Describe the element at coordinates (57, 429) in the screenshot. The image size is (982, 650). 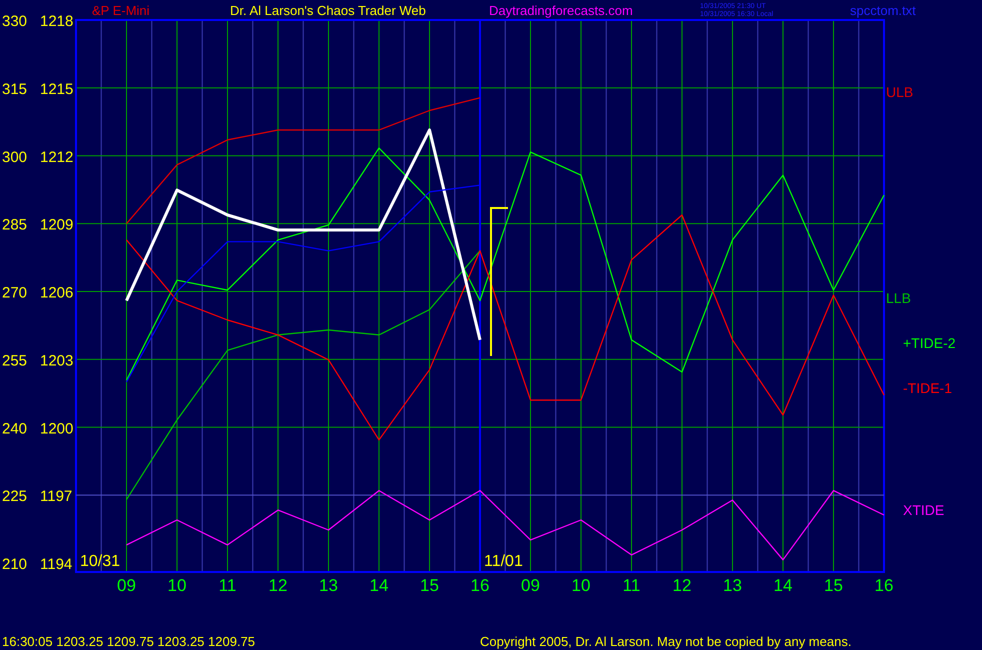
I see `price-axis-label: 1200` at that location.